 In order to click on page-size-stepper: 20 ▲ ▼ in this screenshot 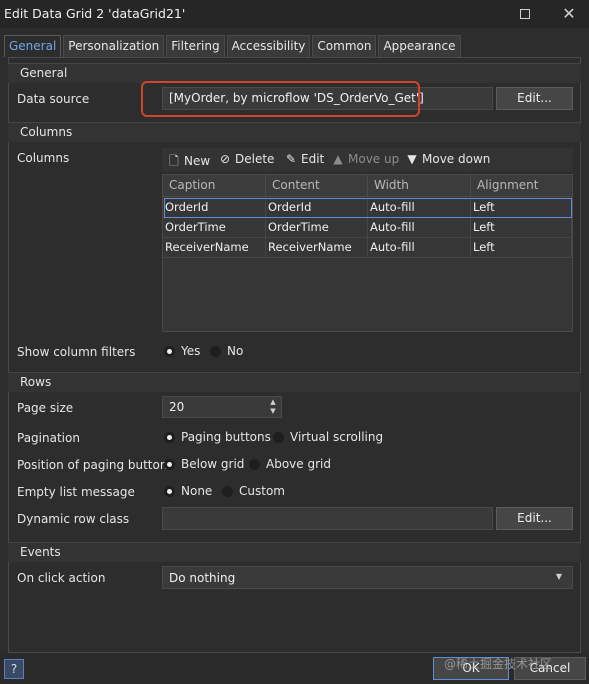, I will do `click(222, 407)`.